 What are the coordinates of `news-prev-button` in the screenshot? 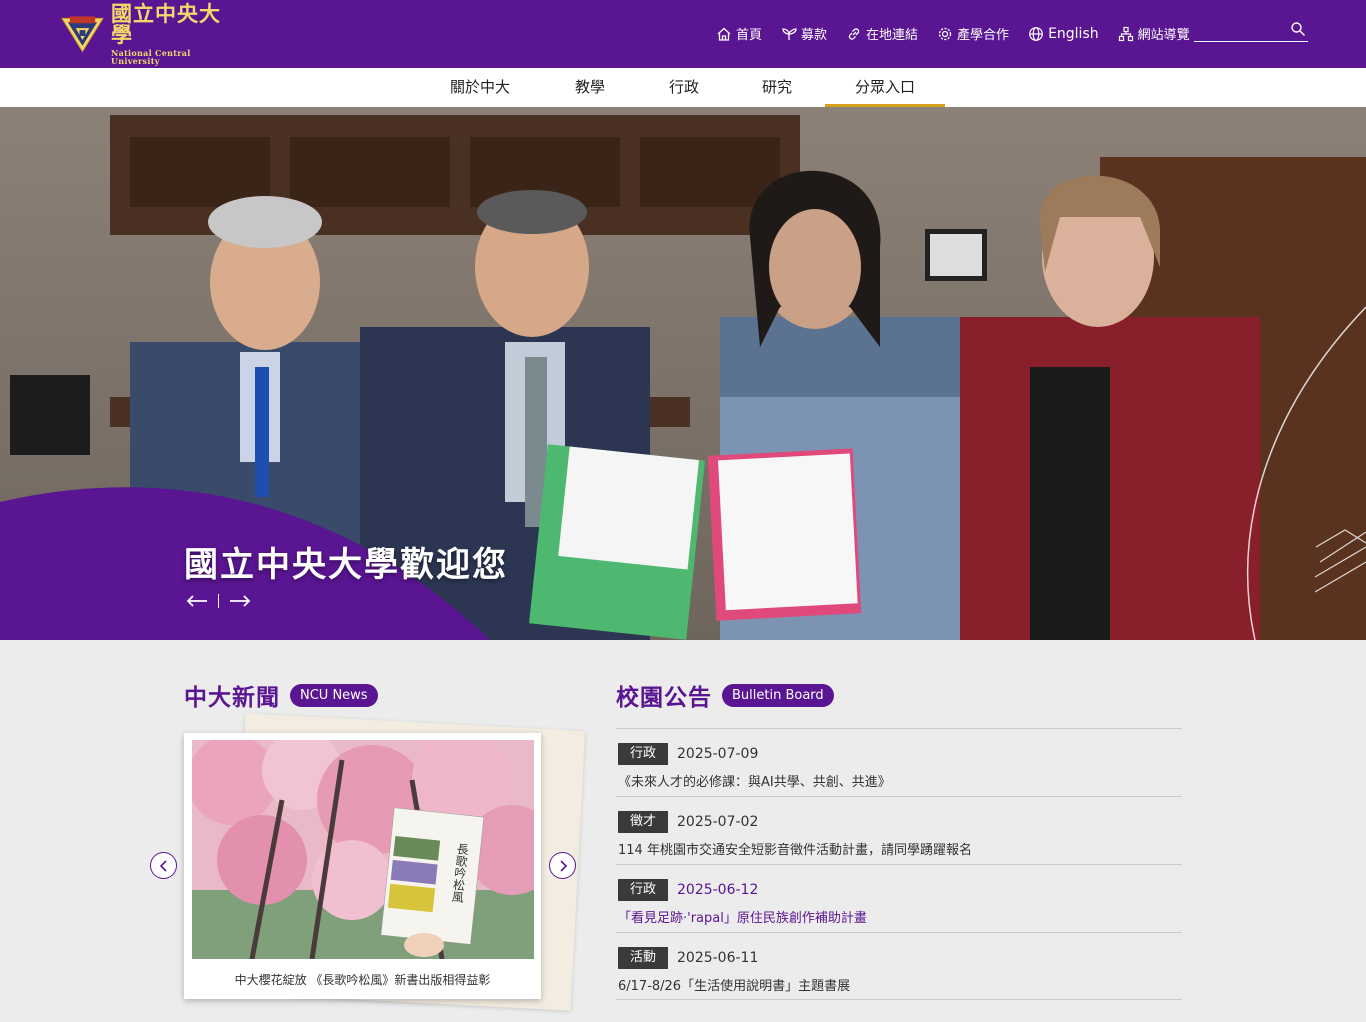 It's located at (163, 865).